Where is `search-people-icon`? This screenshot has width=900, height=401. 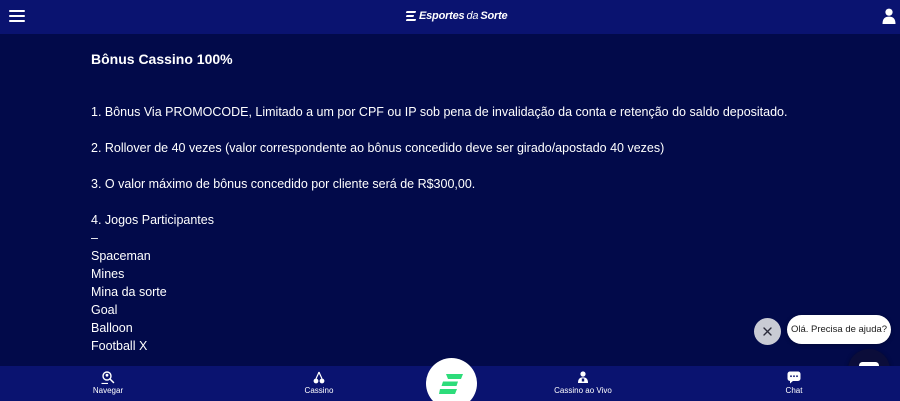
search-people-icon is located at coordinates (108, 377).